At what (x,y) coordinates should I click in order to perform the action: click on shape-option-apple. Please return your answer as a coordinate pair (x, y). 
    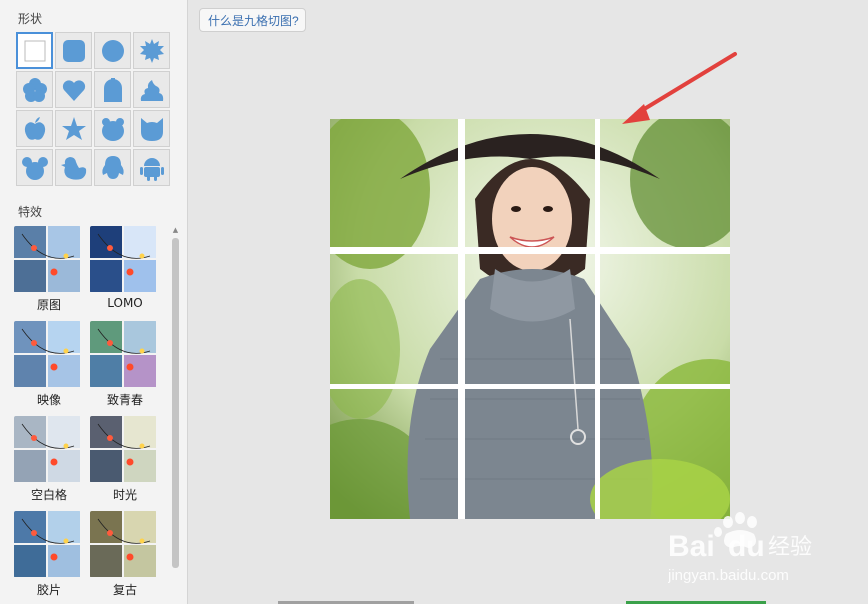
    Looking at the image, I should click on (34, 128).